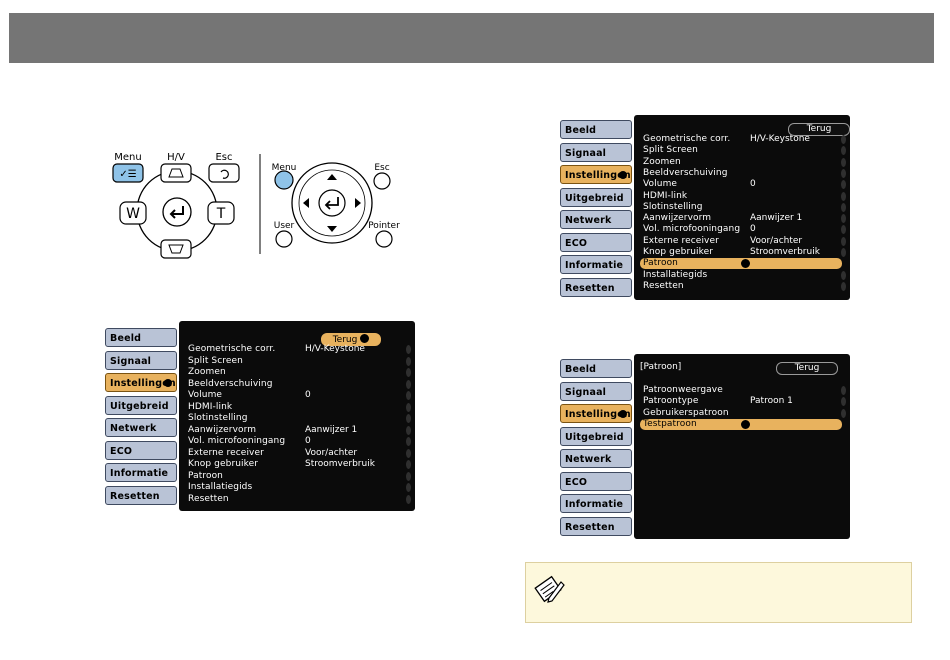 The width and height of the screenshot is (950, 660). What do you see at coordinates (284, 239) in the screenshot?
I see `panel-user-button` at bounding box center [284, 239].